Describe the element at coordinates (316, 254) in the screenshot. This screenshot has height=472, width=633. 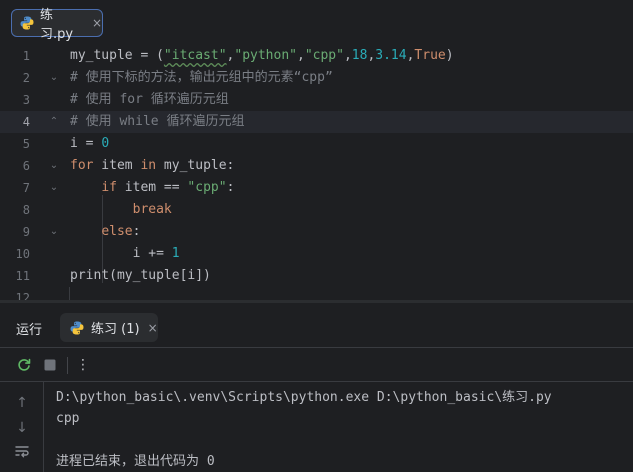
I see `code-line-10: 10 i += 1` at that location.